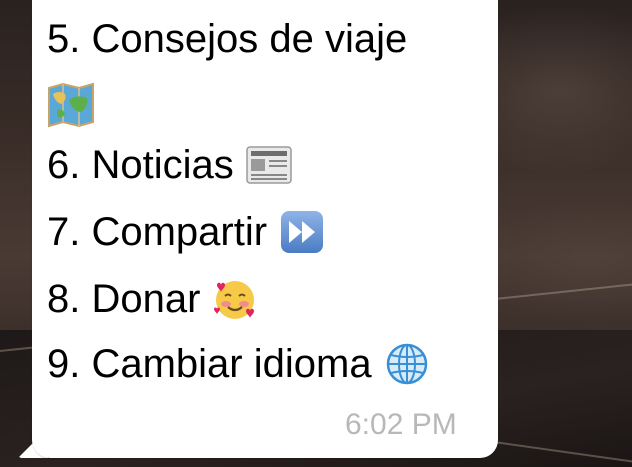  What do you see at coordinates (301, 232) in the screenshot?
I see `fast-forward-icon` at bounding box center [301, 232].